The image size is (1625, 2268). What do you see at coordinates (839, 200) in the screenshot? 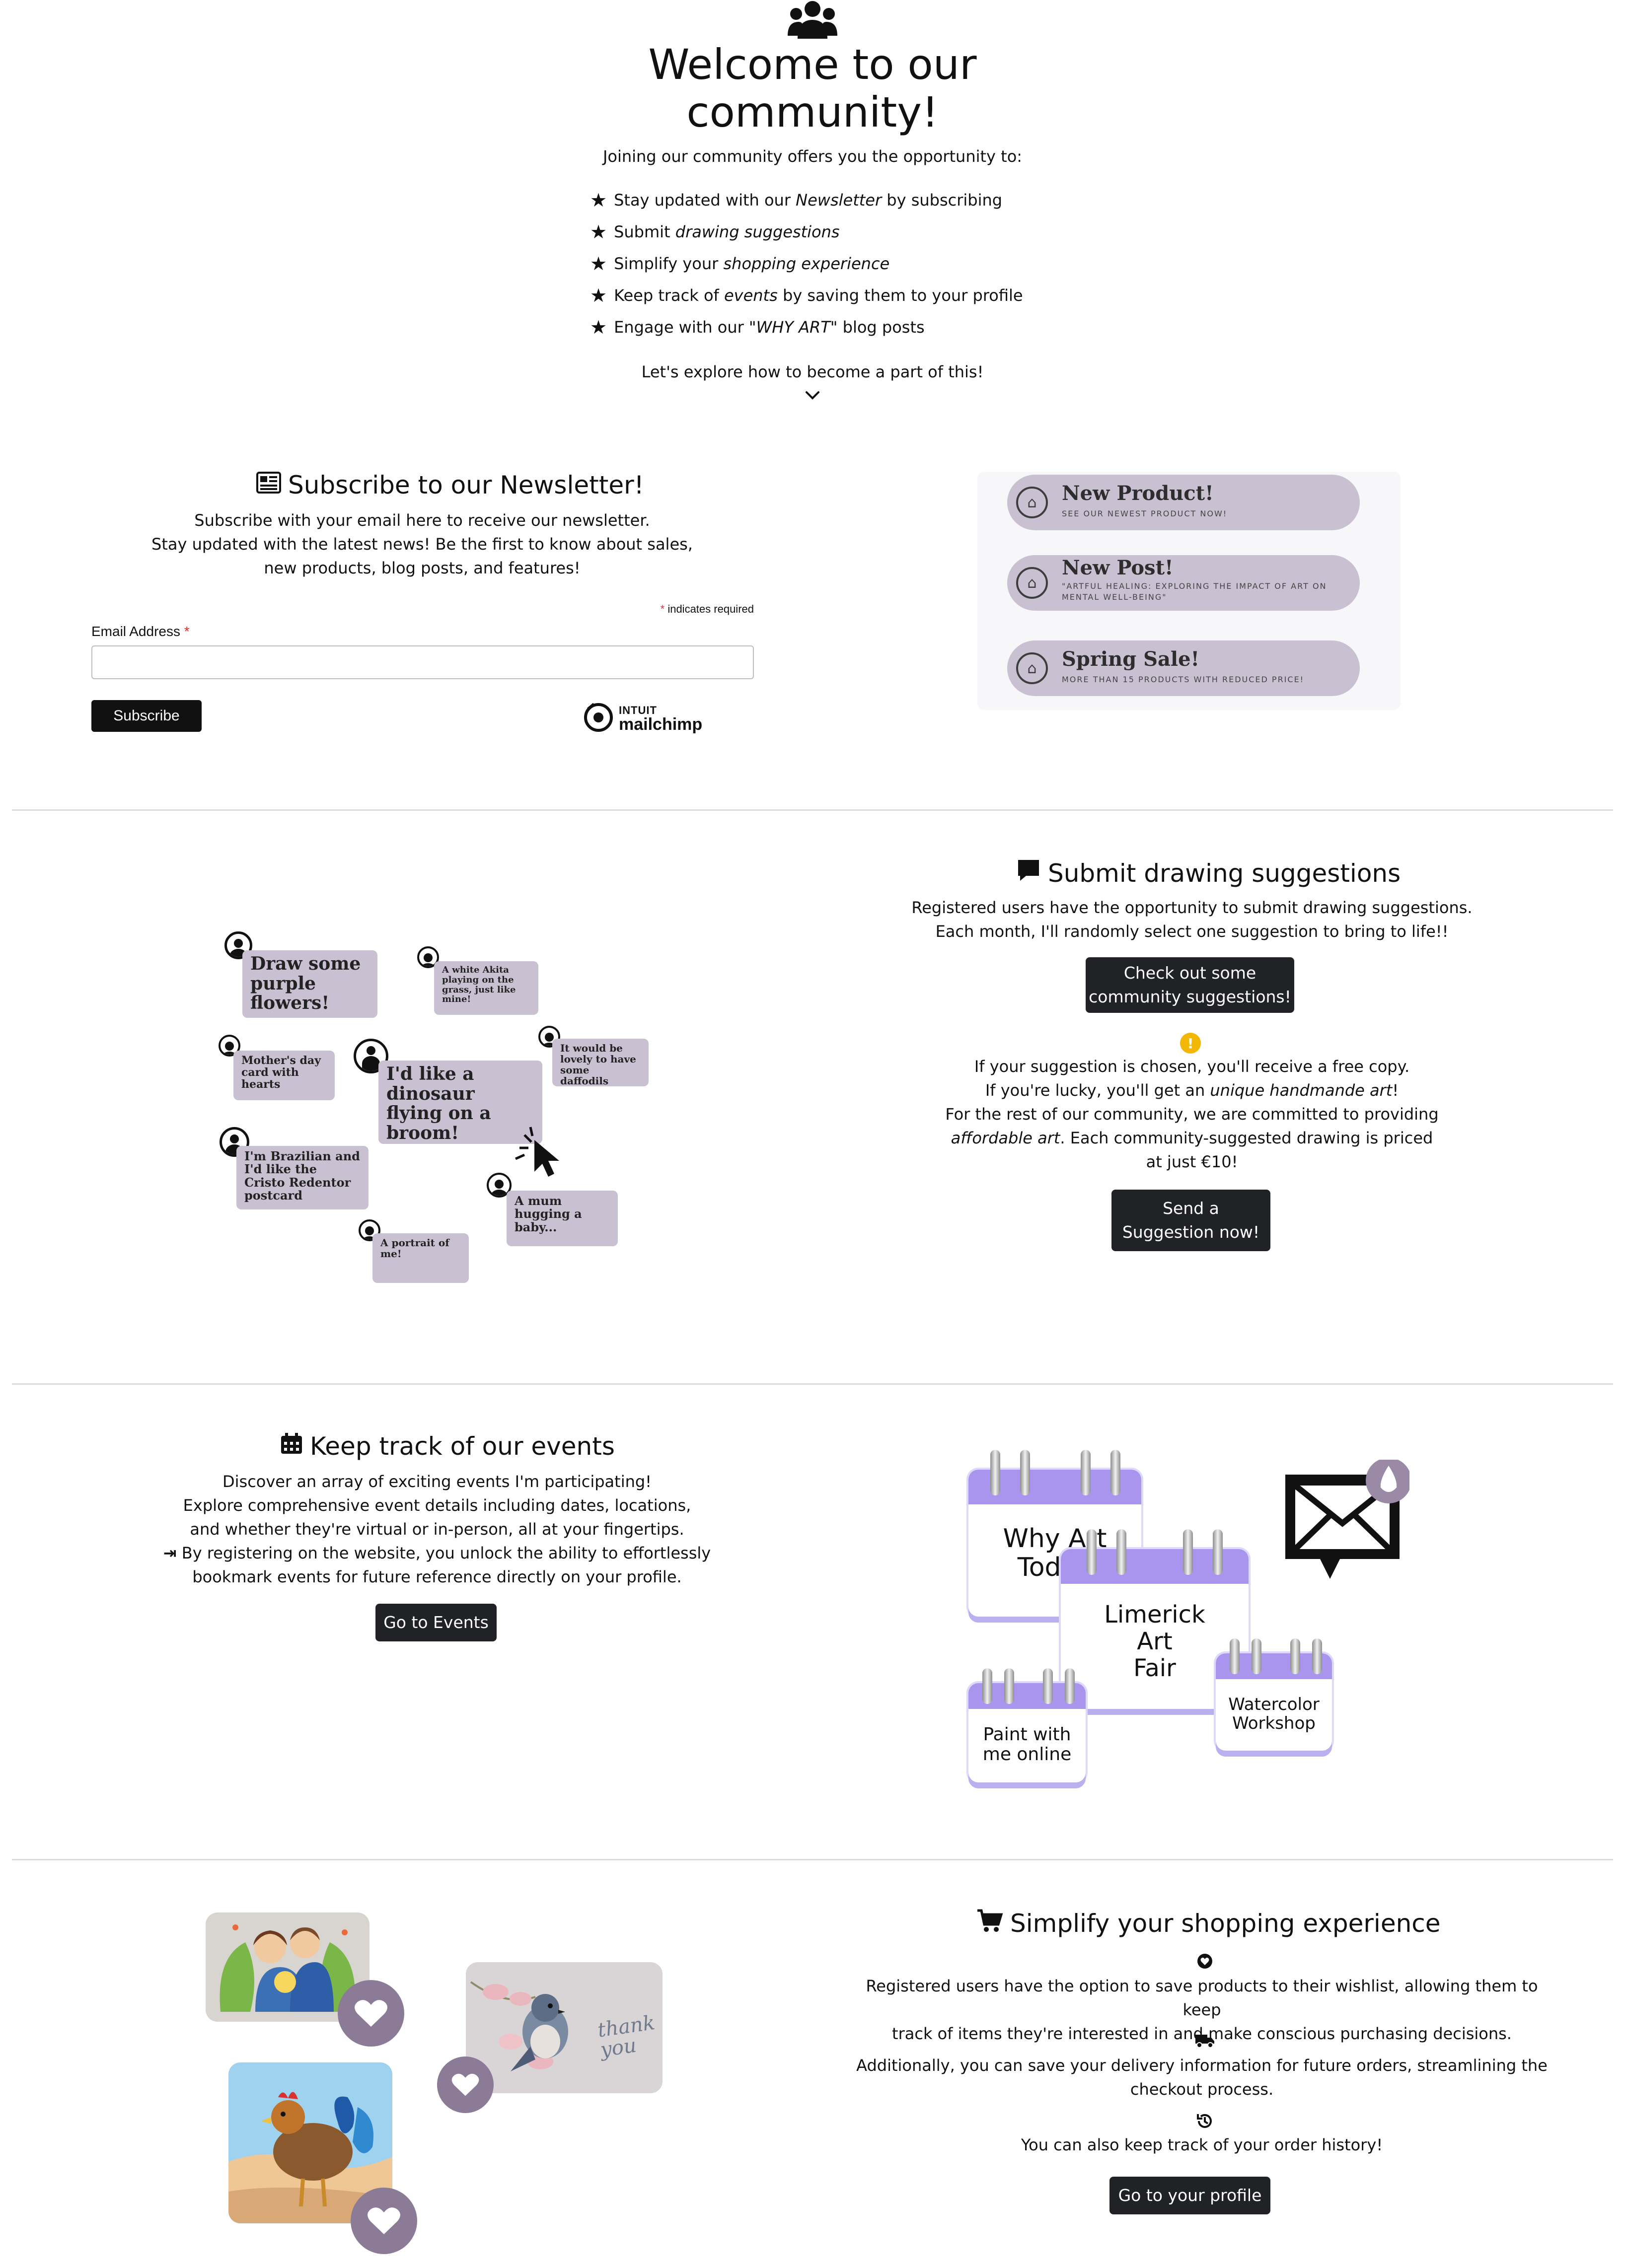
I see `benefit-emphasis: Newsletter` at bounding box center [839, 200].